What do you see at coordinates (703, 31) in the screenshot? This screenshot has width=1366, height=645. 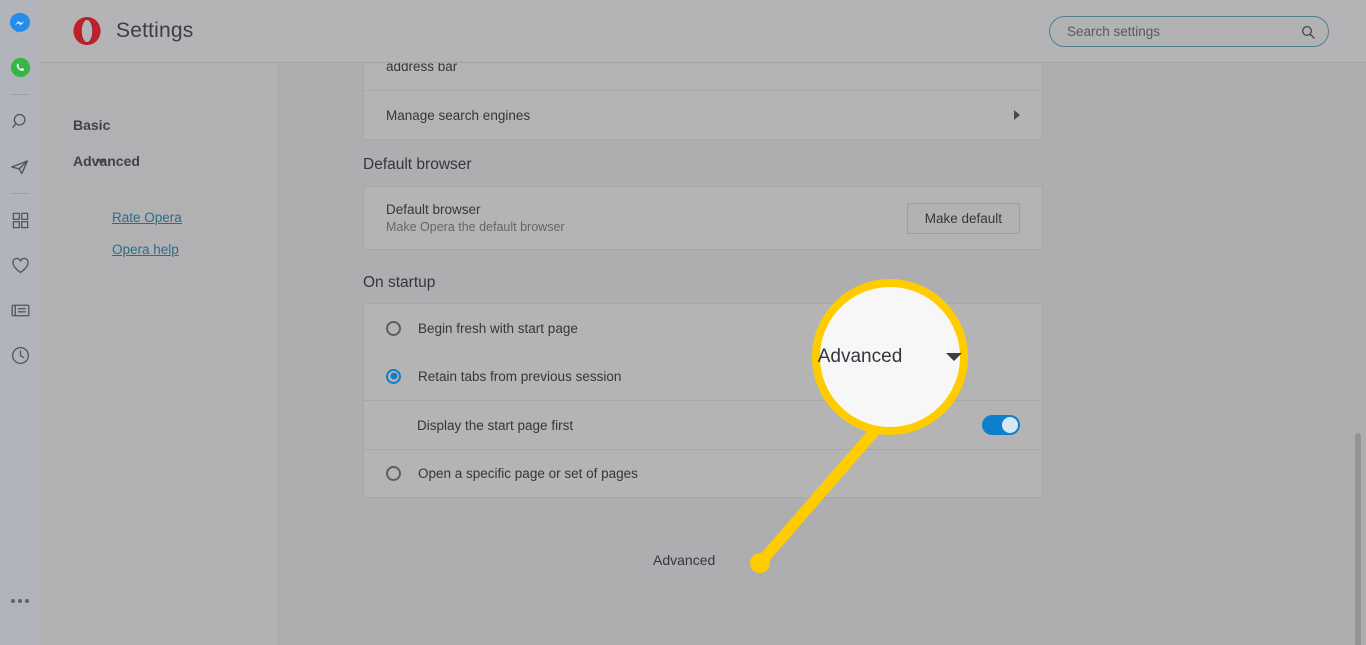 I see `settings-header: Settings` at bounding box center [703, 31].